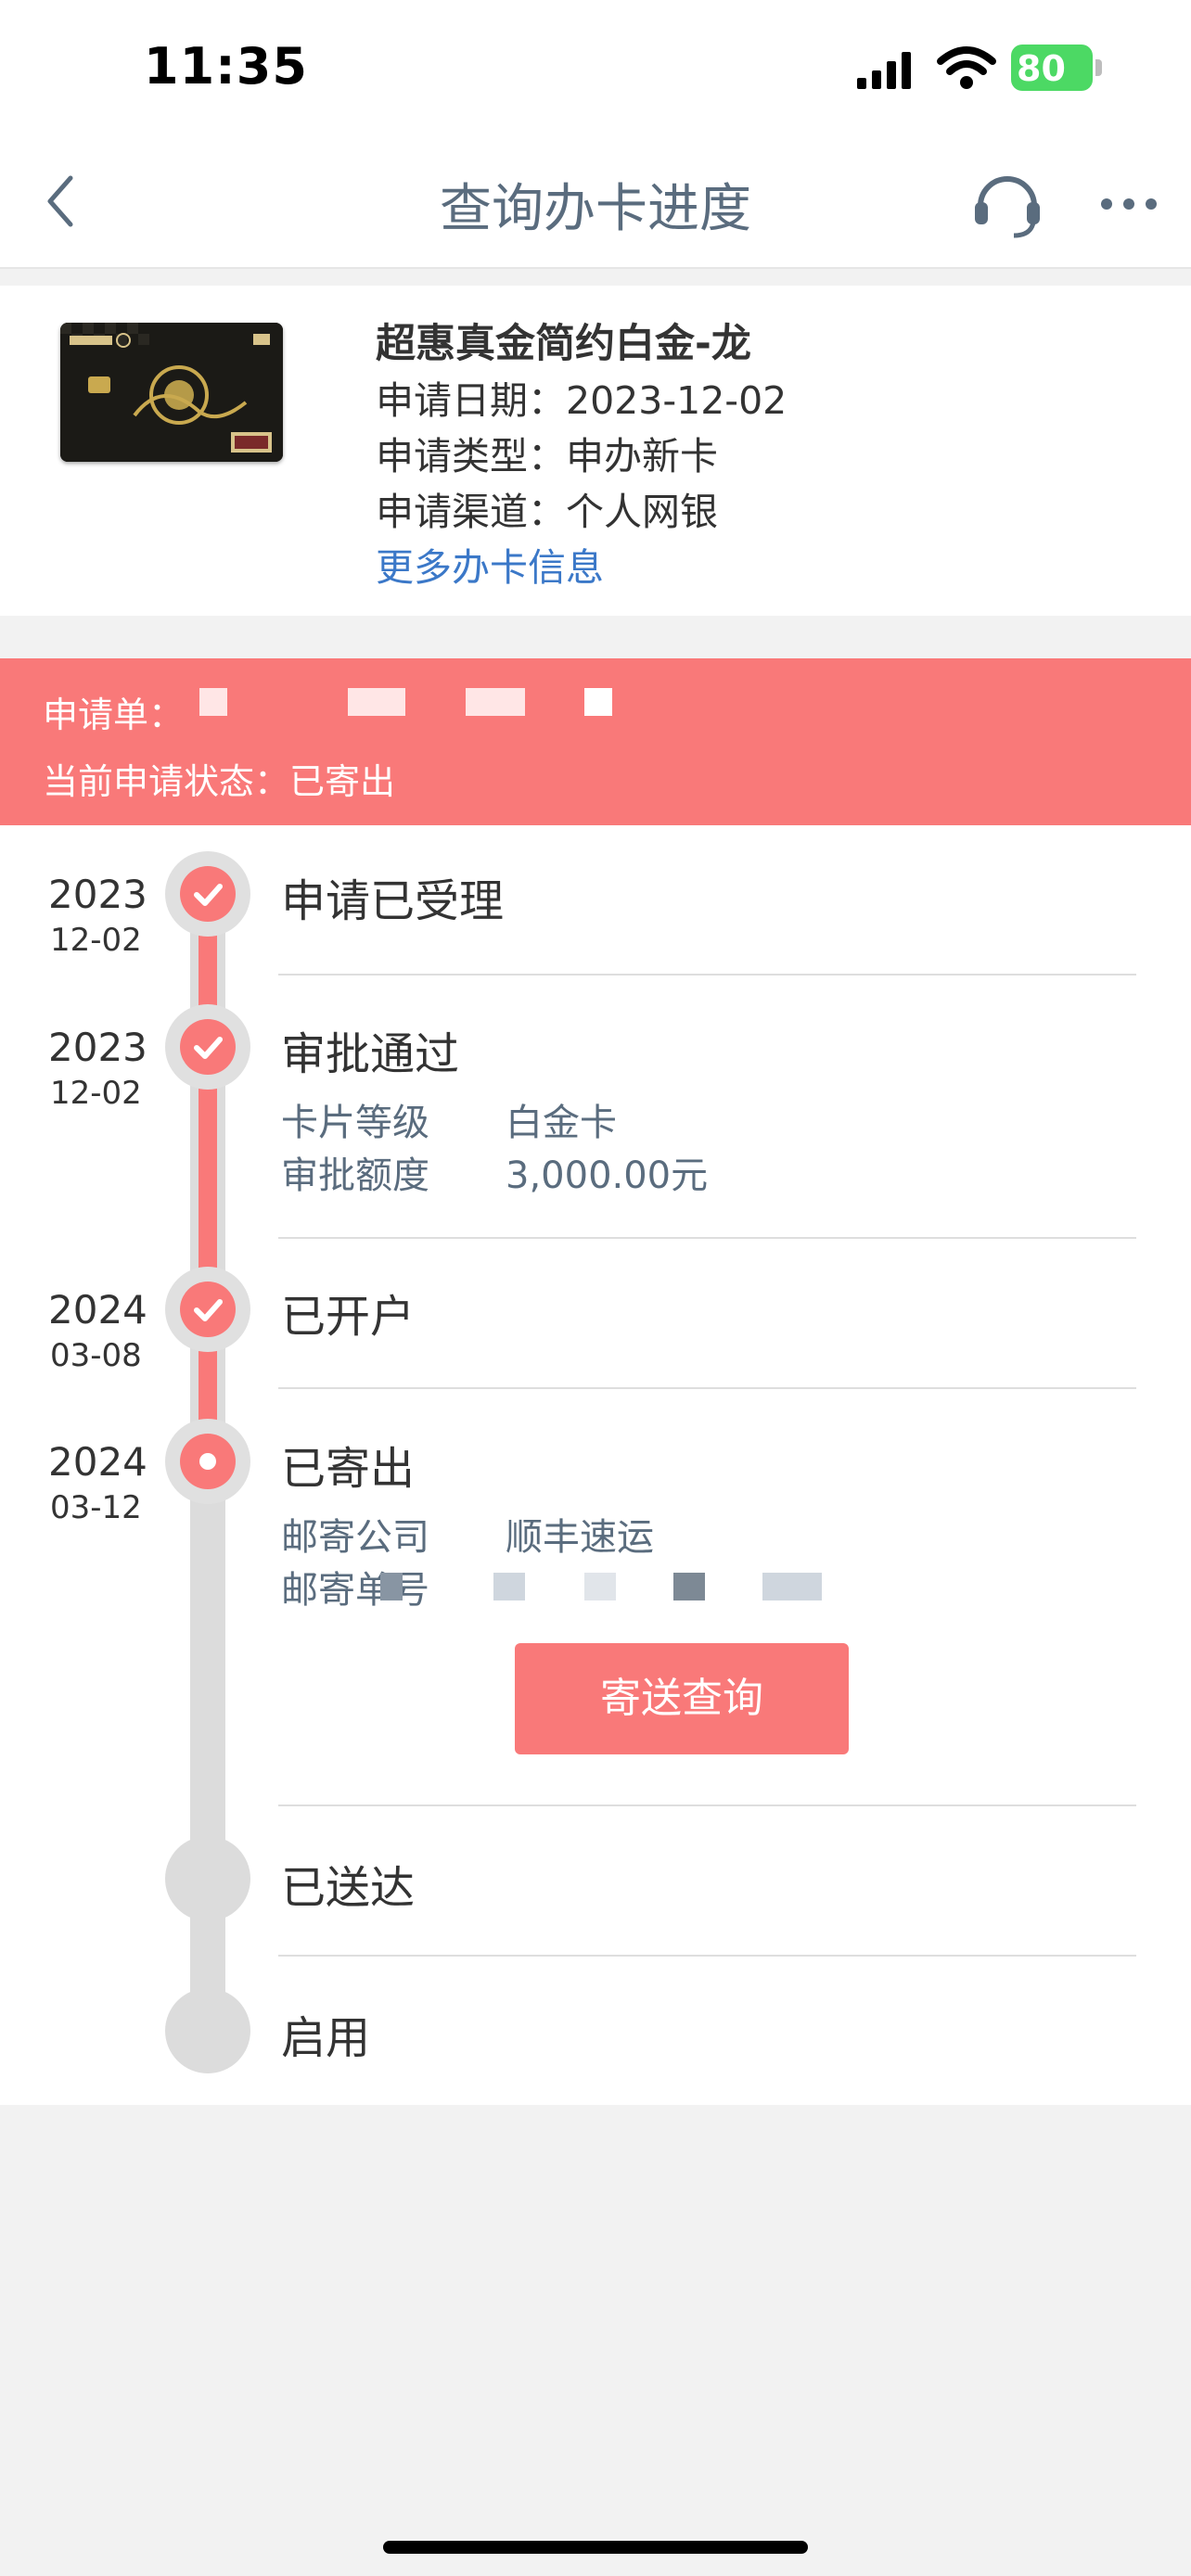 The image size is (1191, 2576). What do you see at coordinates (348, 1317) in the screenshot?
I see `step-title: 已开户` at bounding box center [348, 1317].